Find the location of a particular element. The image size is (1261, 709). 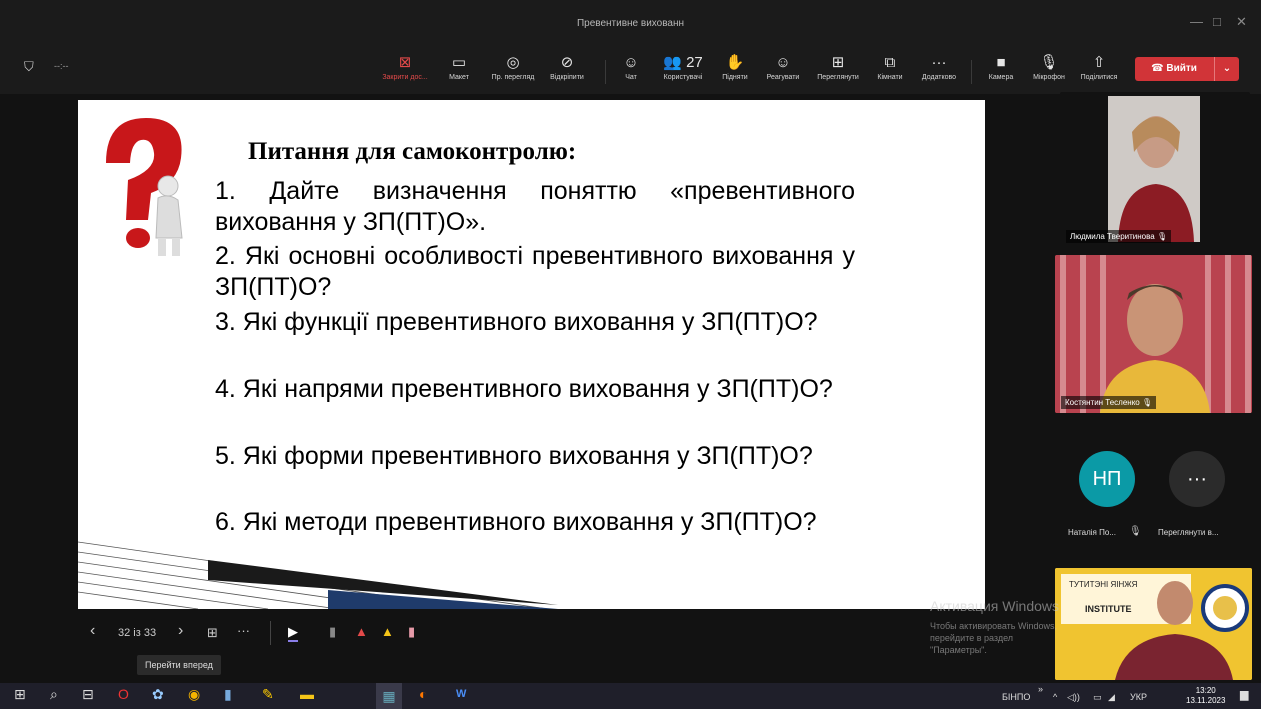

avatar: НП is located at coordinates (1107, 479).